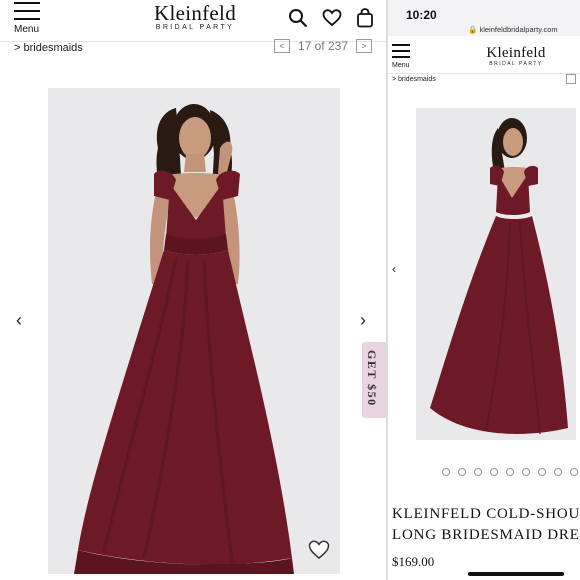 This screenshot has width=580, height=580. What do you see at coordinates (365, 18) in the screenshot?
I see `shopping-bag-icon` at bounding box center [365, 18].